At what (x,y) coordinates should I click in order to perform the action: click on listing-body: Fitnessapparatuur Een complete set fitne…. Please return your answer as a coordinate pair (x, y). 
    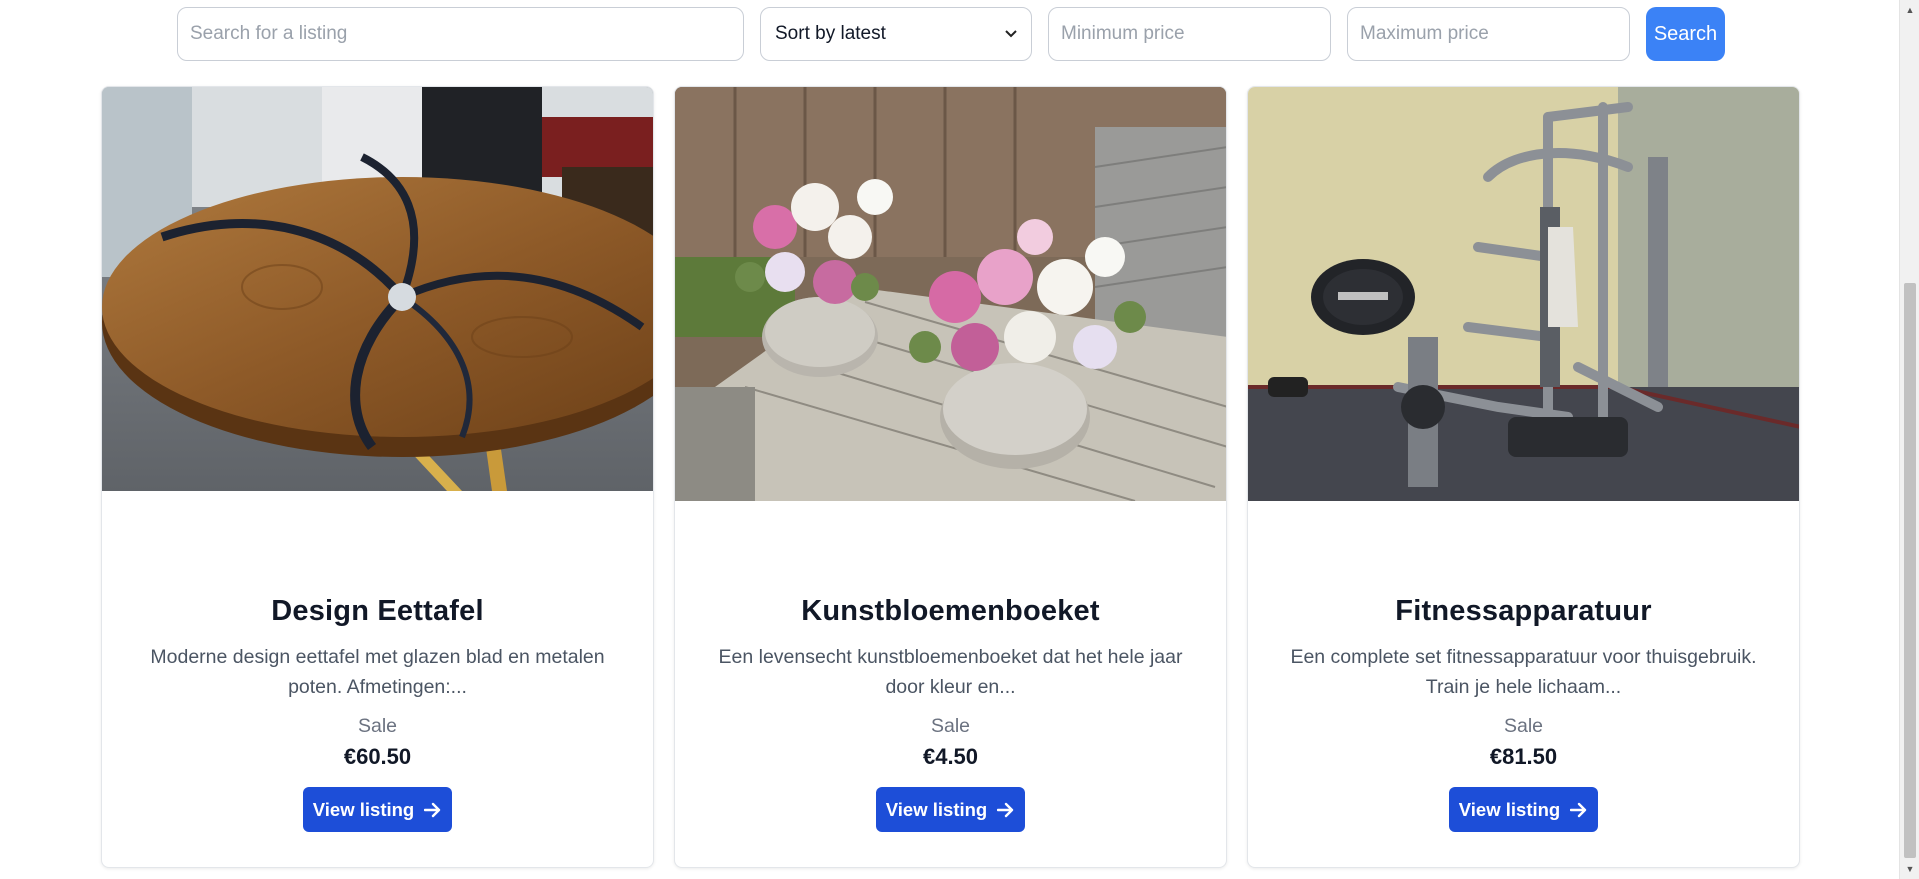
    Looking at the image, I should click on (1523, 713).